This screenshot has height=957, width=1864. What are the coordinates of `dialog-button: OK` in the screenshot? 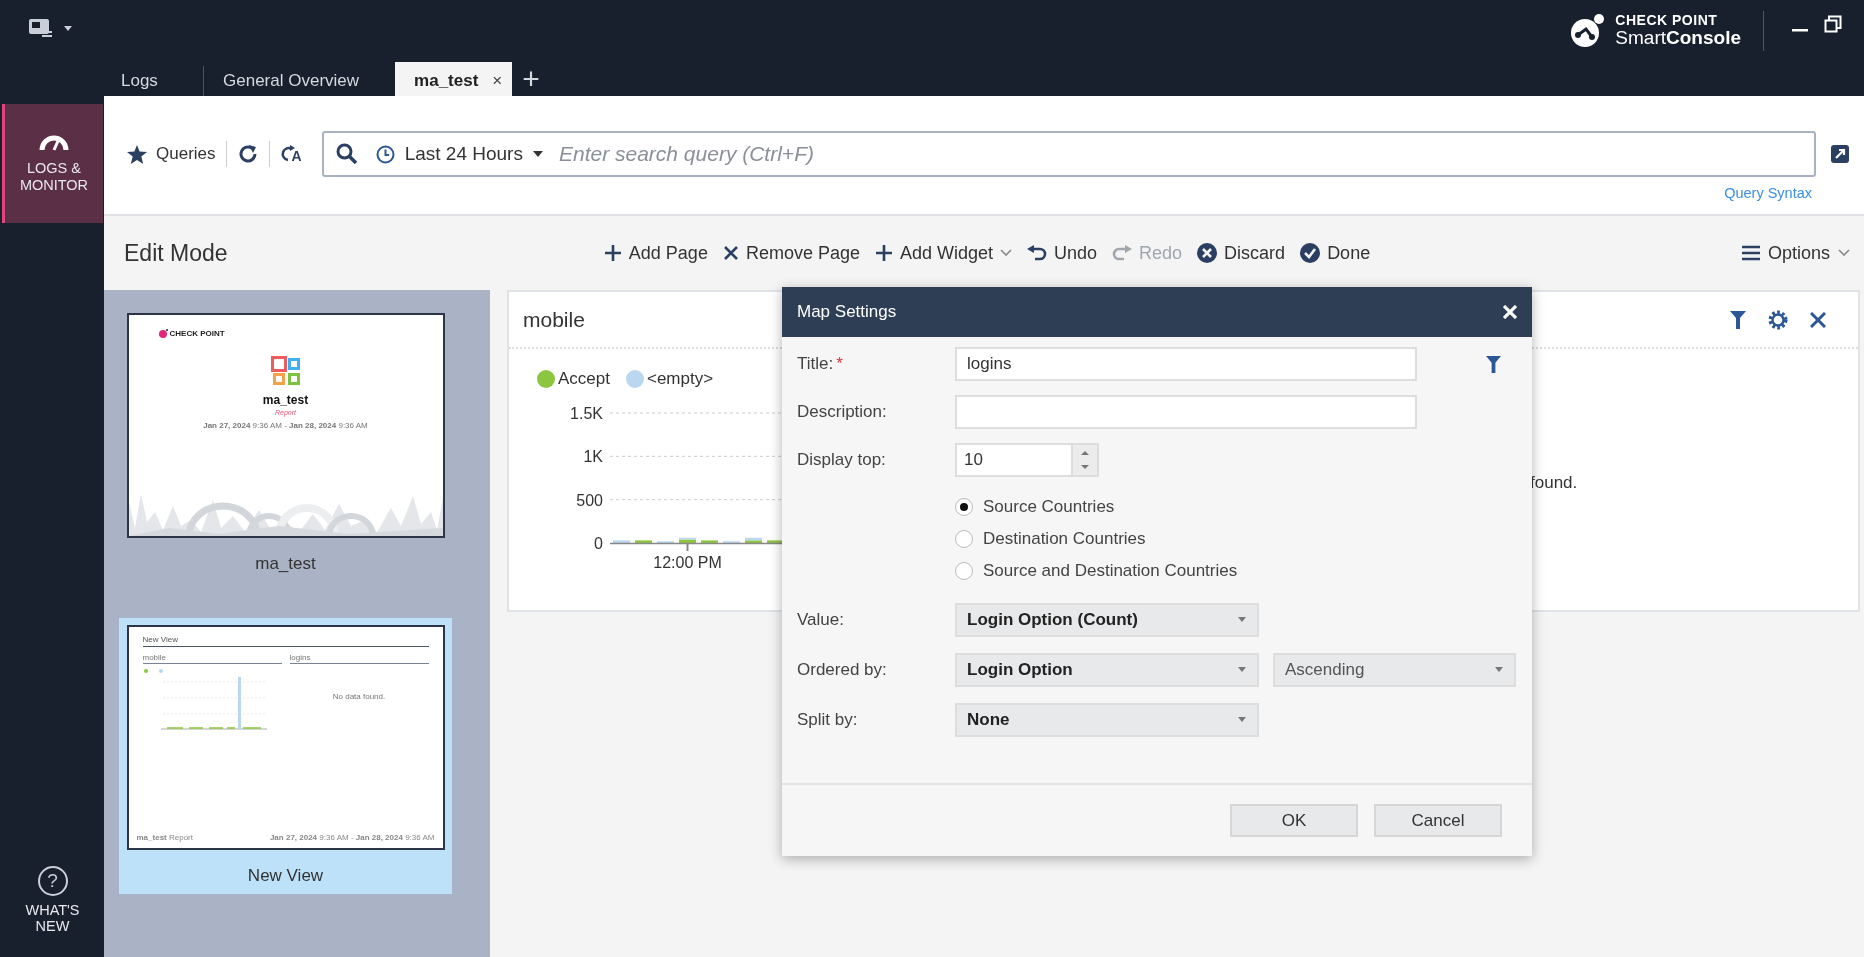 It's located at (1294, 820).